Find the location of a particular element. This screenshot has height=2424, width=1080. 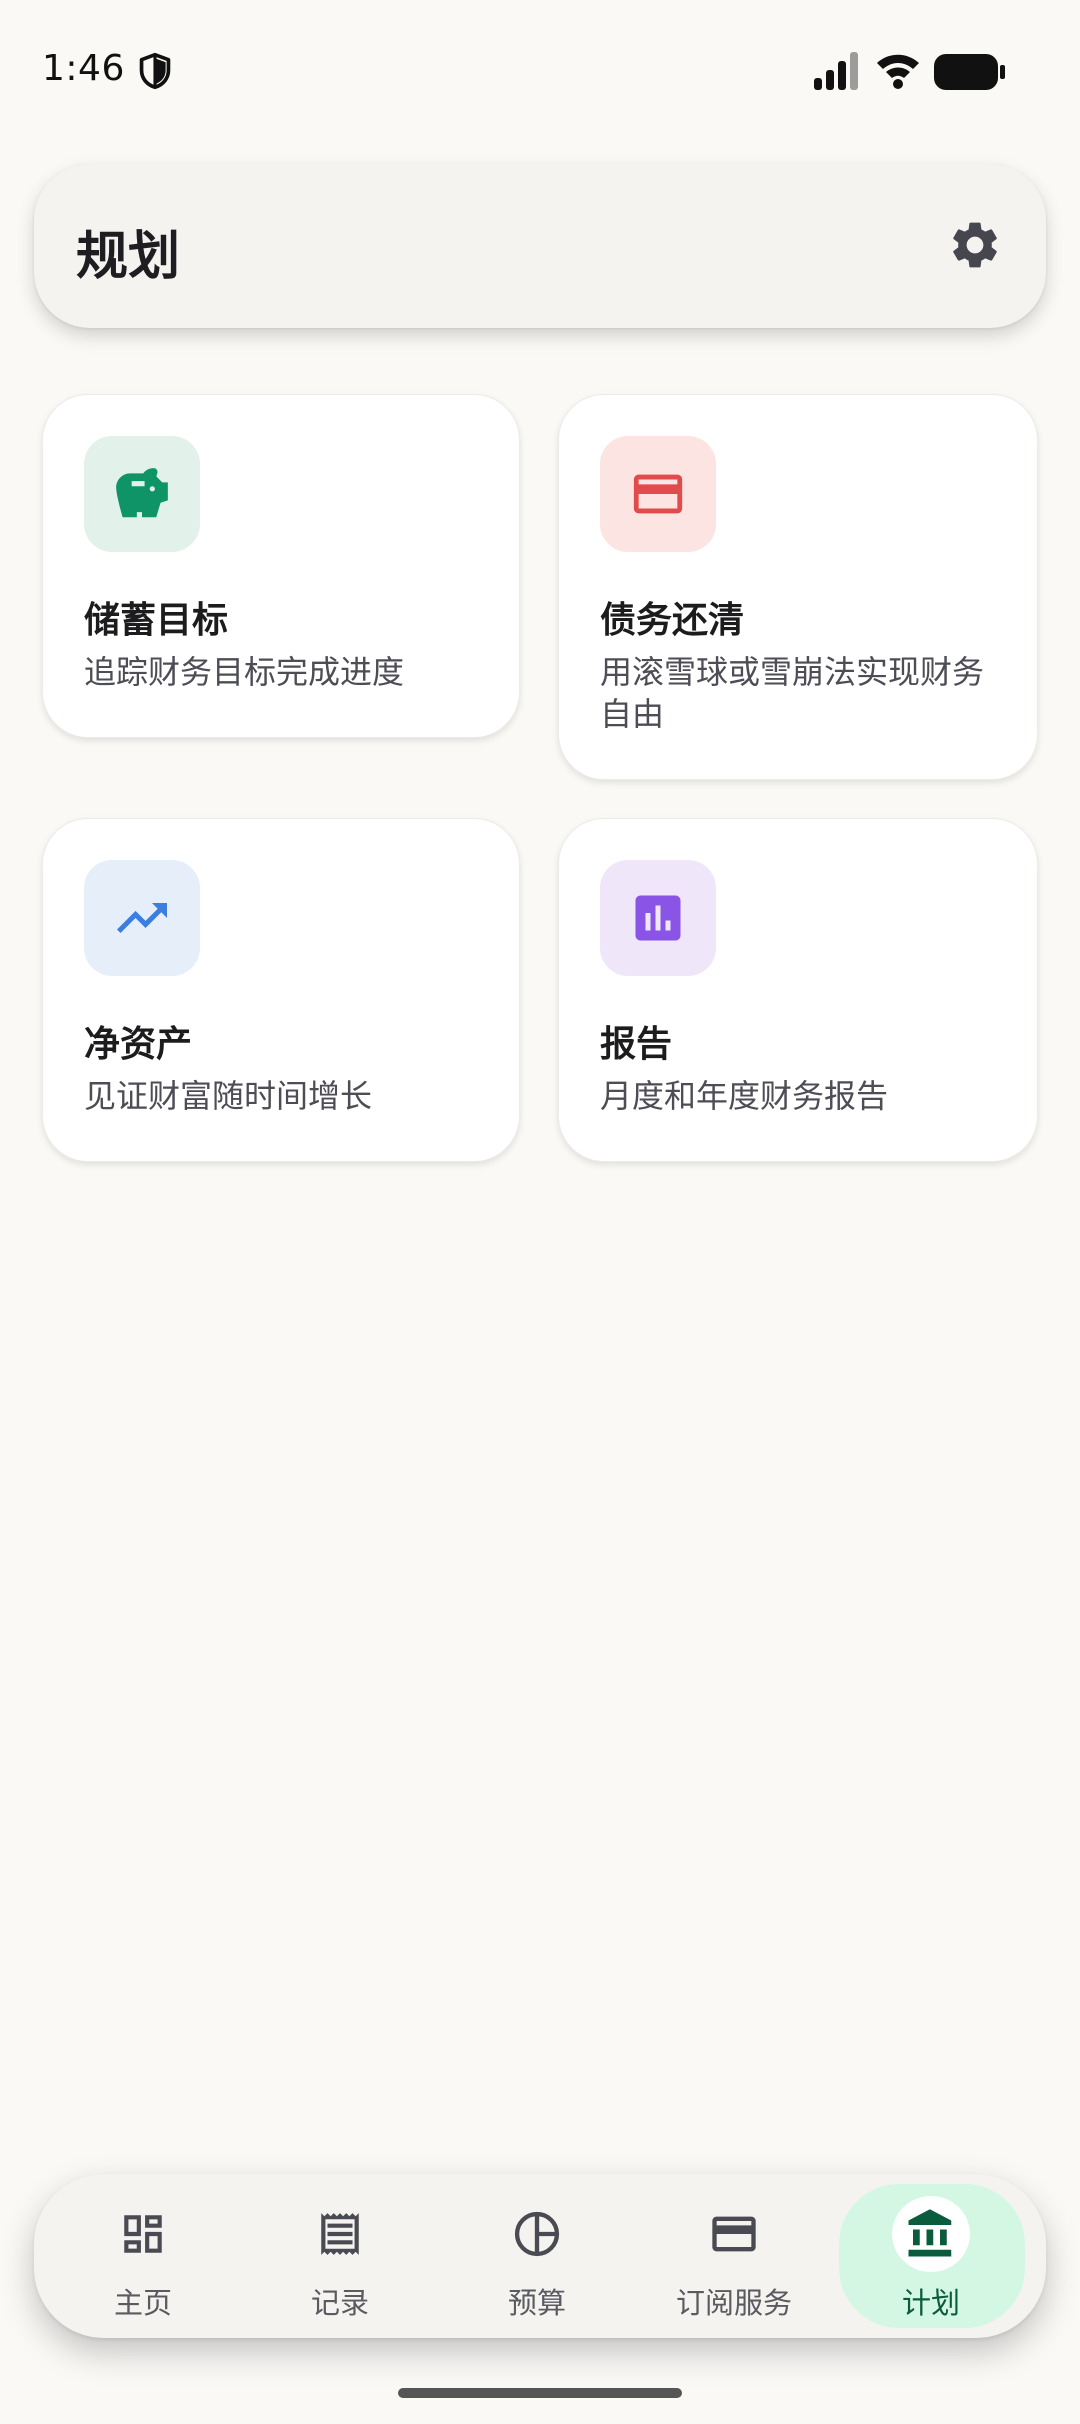

card-description: 见证财富随时间增长 is located at coordinates (228, 1096).